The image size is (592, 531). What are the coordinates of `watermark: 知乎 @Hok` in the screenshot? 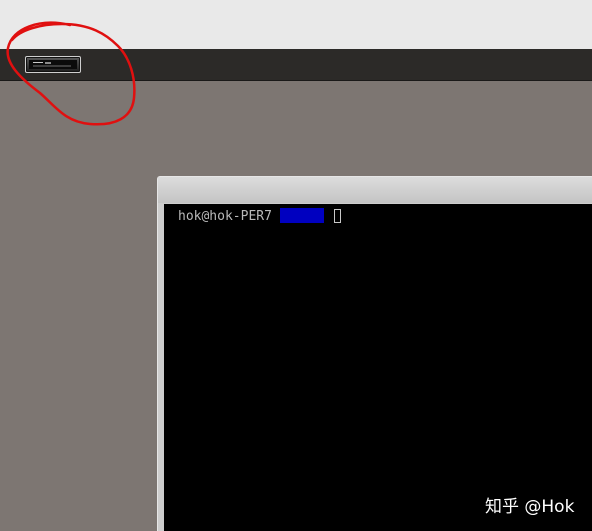 It's located at (530, 507).